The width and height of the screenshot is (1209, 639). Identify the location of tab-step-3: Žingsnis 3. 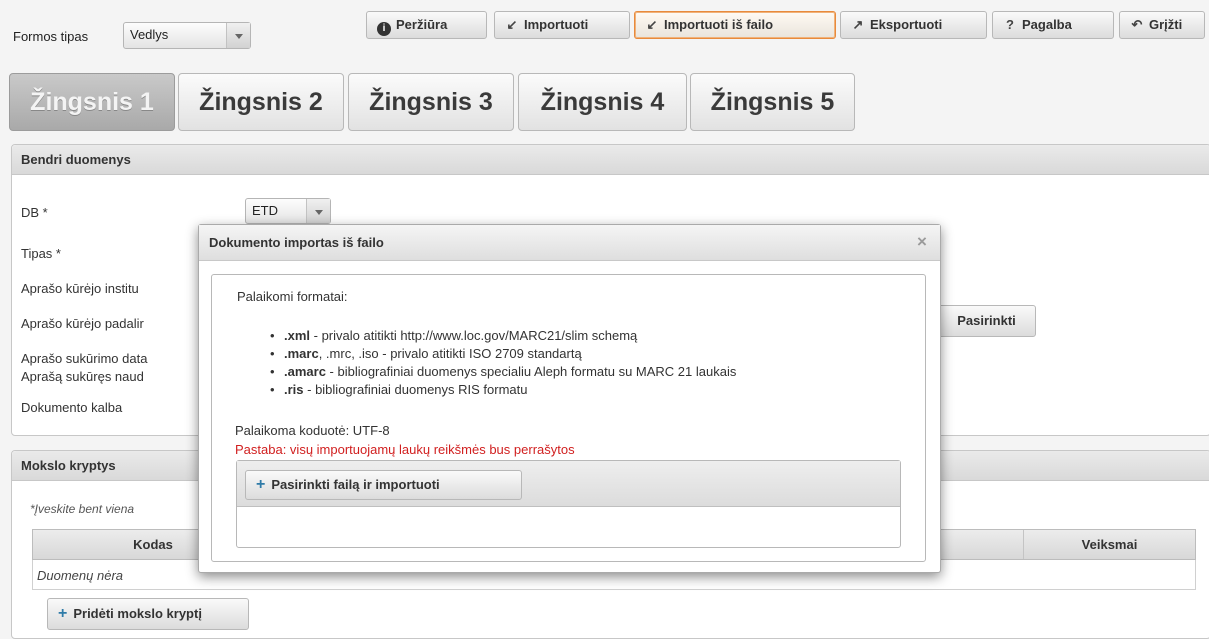
(431, 102).